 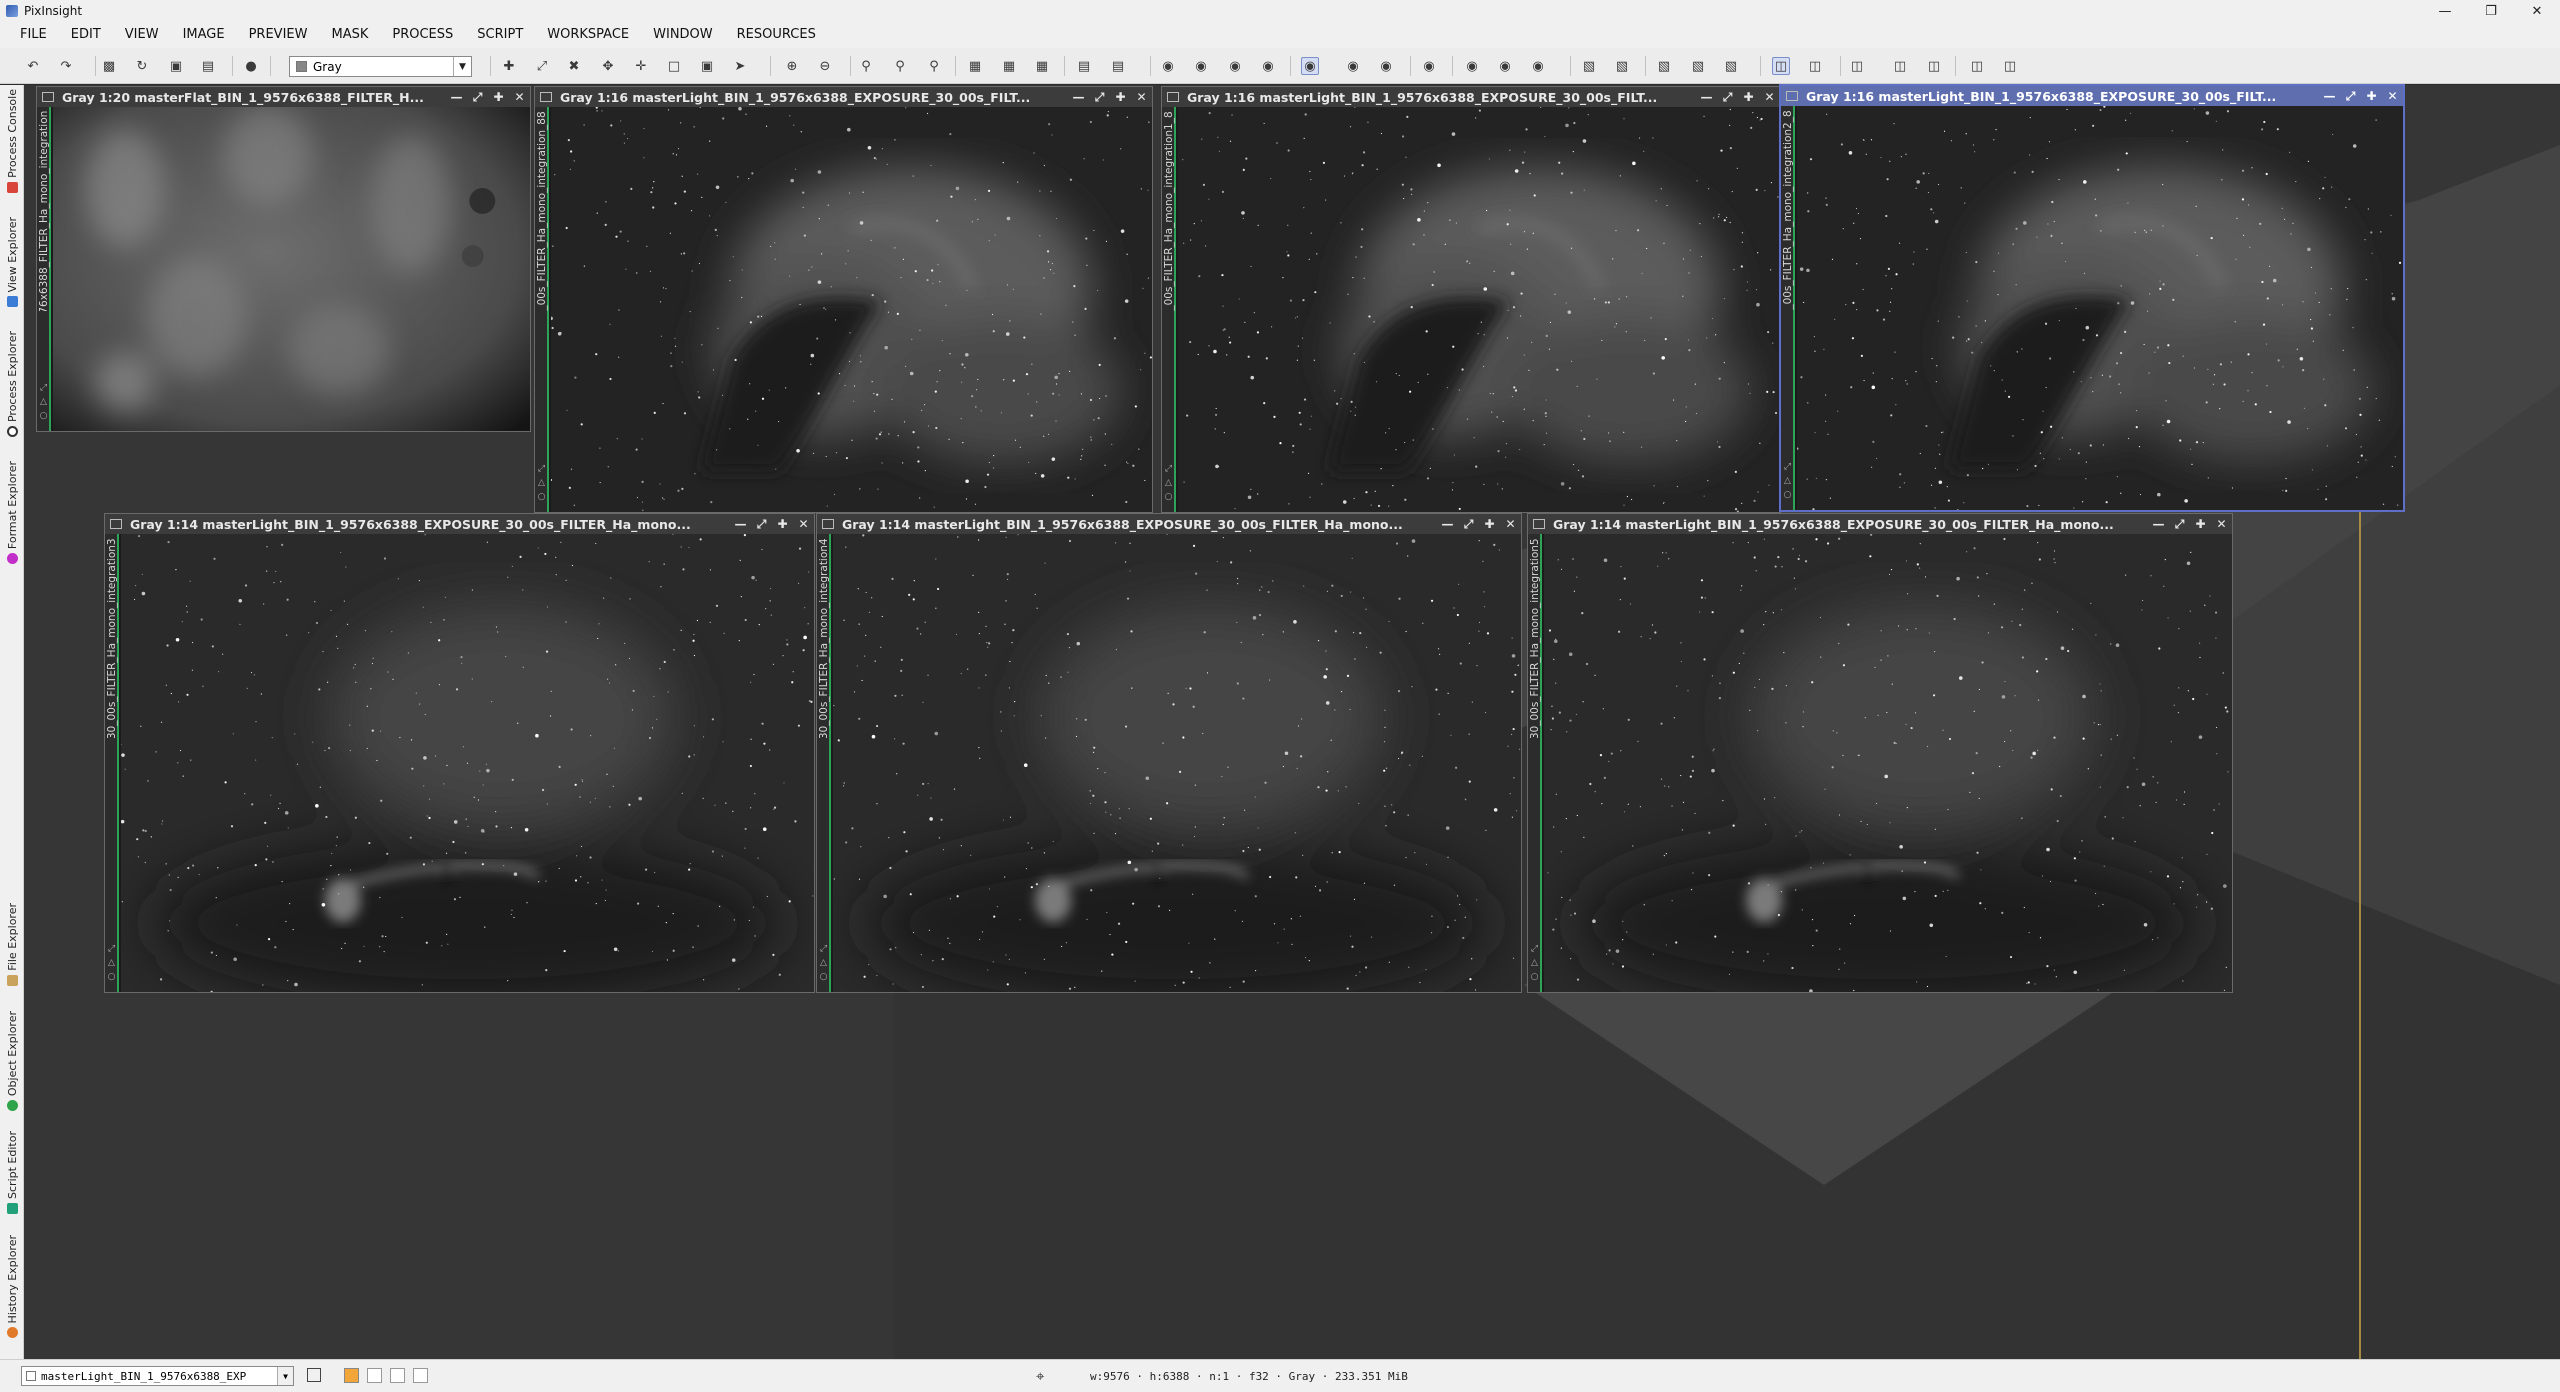 What do you see at coordinates (1235, 66) in the screenshot?
I see `mask-3-icon: ◉` at bounding box center [1235, 66].